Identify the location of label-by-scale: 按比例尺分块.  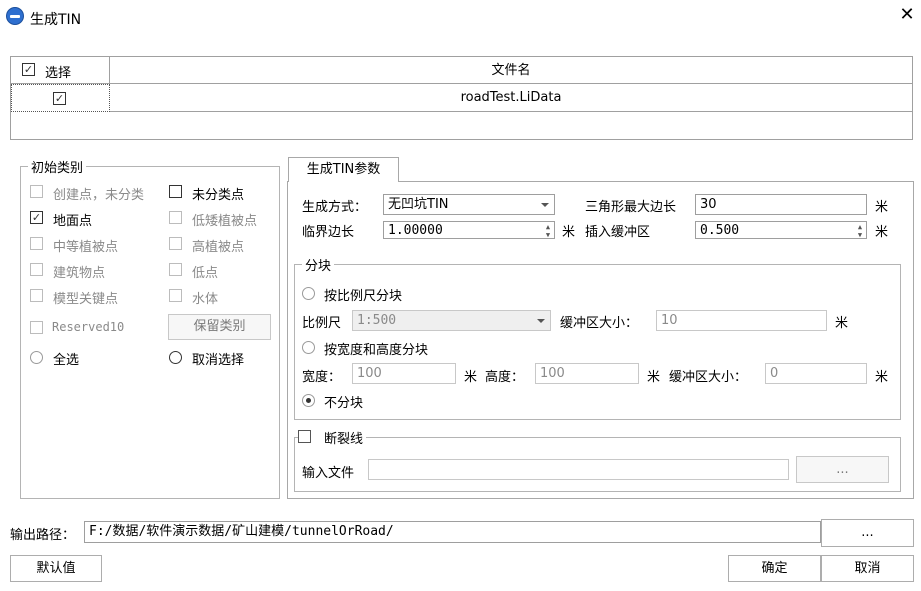
(363, 296).